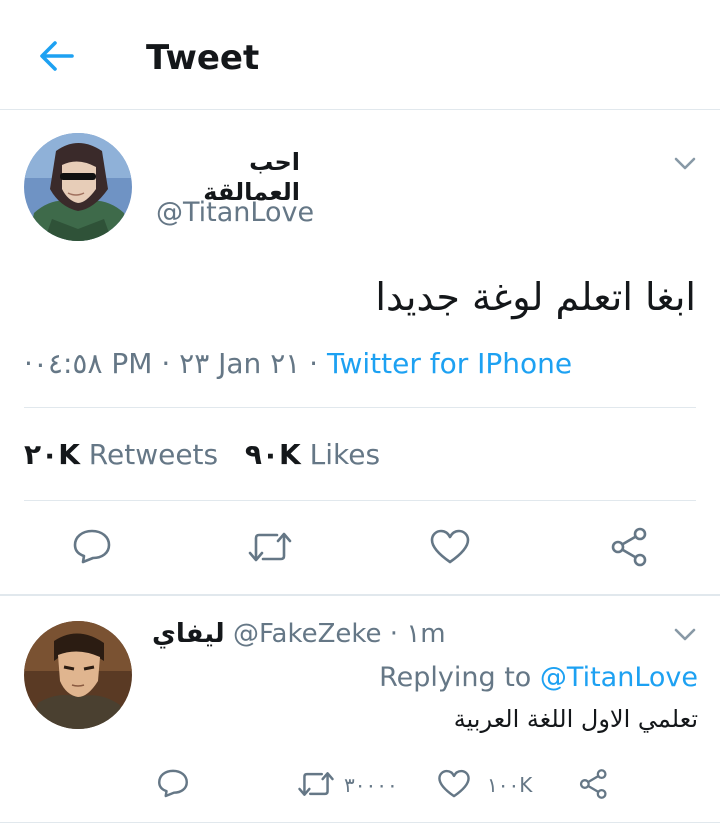 This screenshot has width=720, height=837. I want to click on retweet-button, so click(270, 549).